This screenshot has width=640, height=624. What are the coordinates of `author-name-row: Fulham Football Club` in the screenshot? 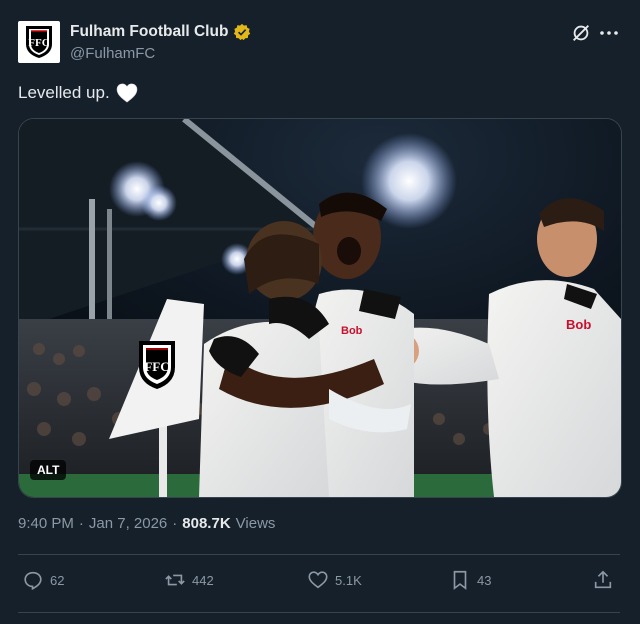 It's located at (160, 32).